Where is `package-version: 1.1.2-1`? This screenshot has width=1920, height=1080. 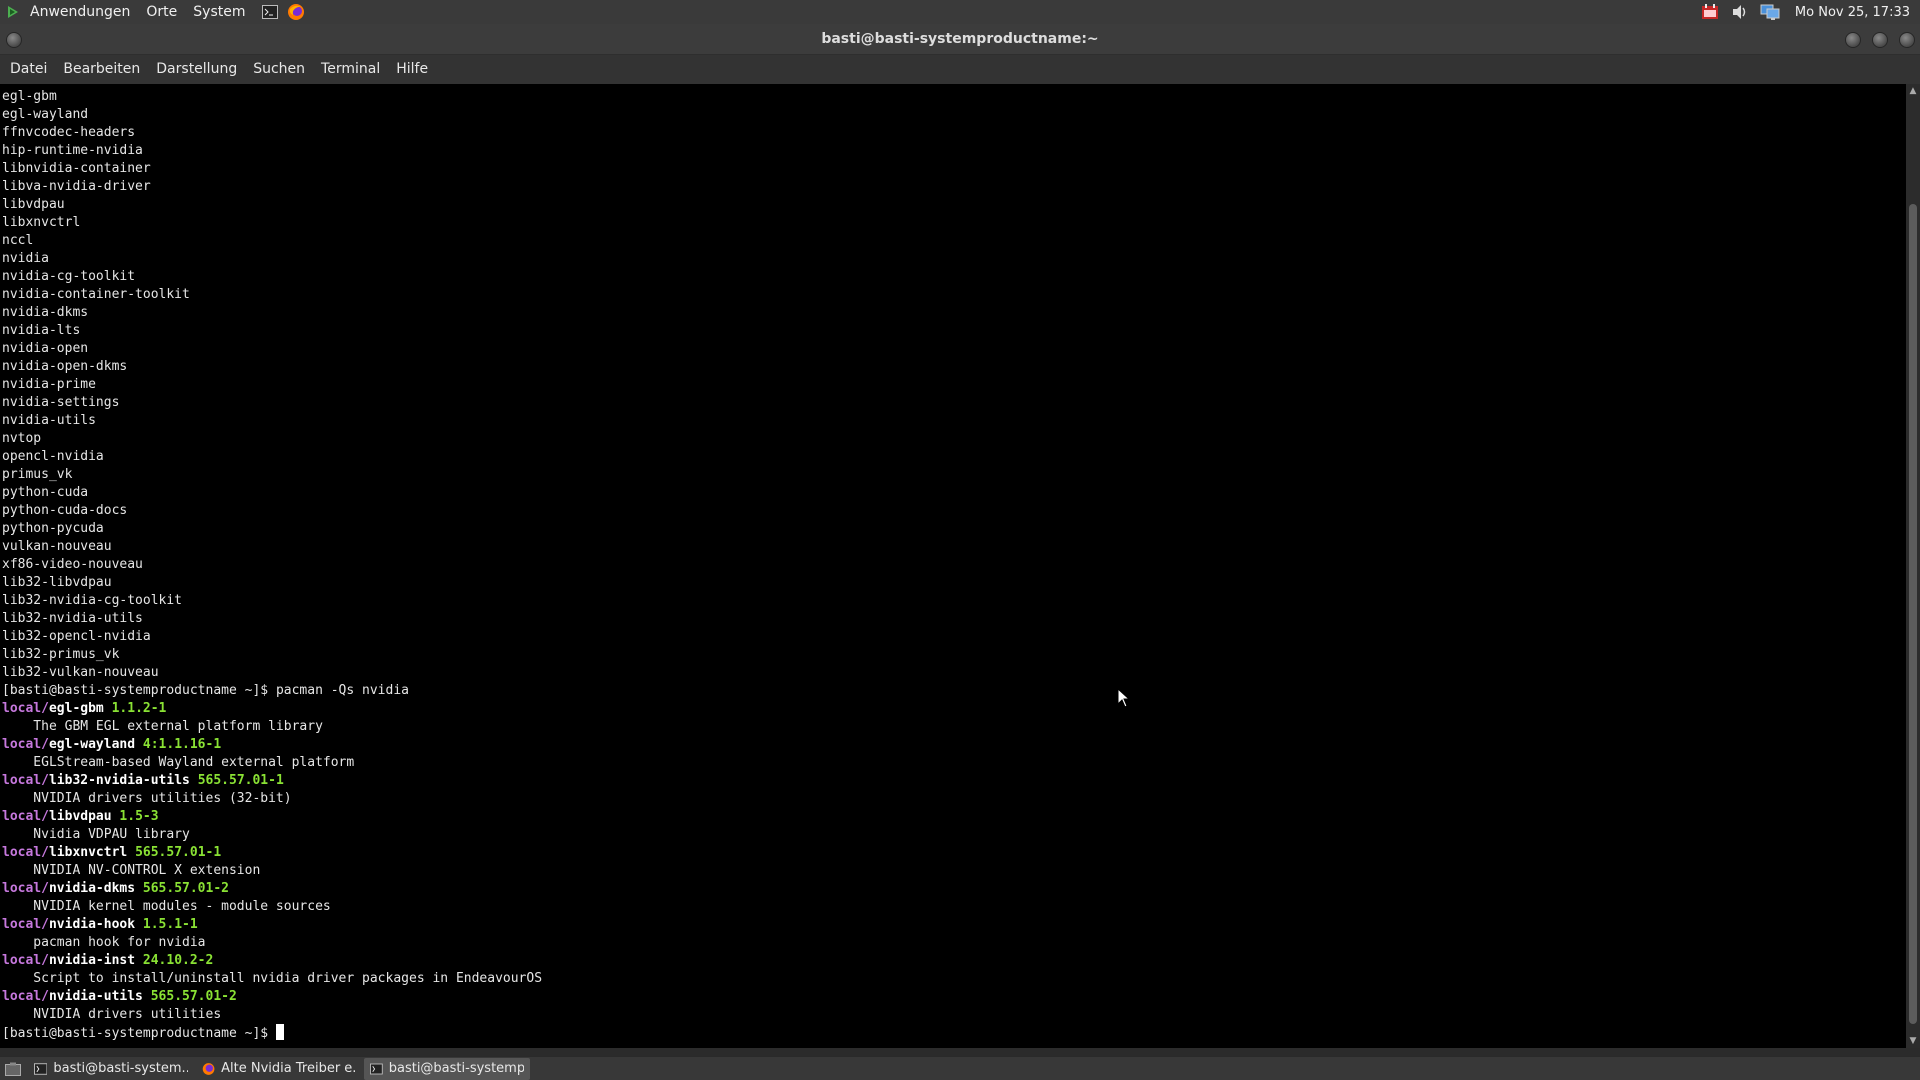
package-version: 1.1.2-1 is located at coordinates (139, 708).